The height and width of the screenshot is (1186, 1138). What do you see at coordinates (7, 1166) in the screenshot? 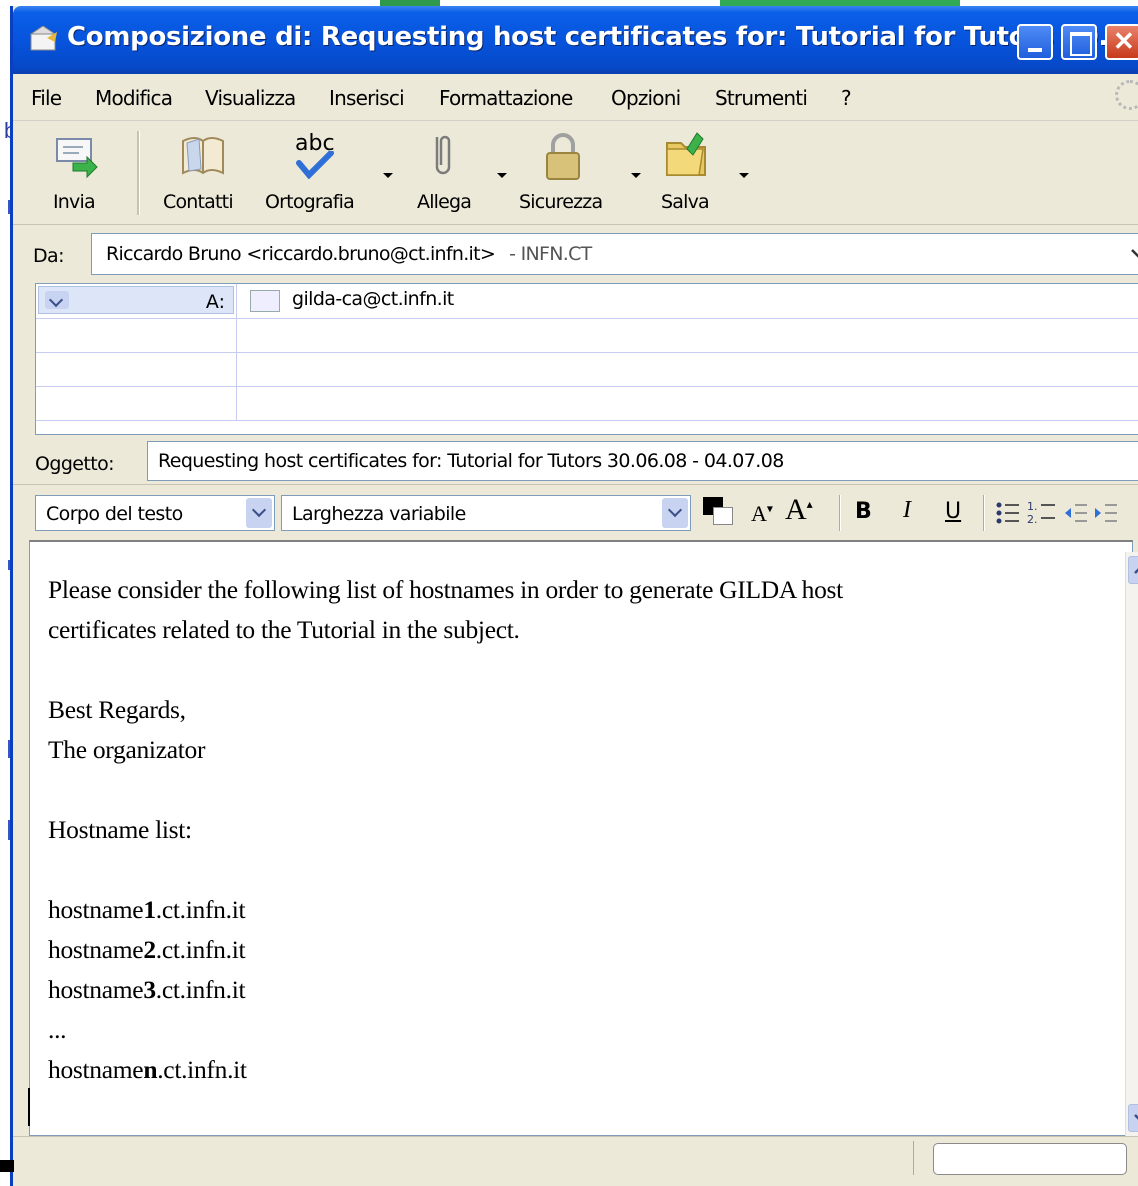
I see `background-edge` at bounding box center [7, 1166].